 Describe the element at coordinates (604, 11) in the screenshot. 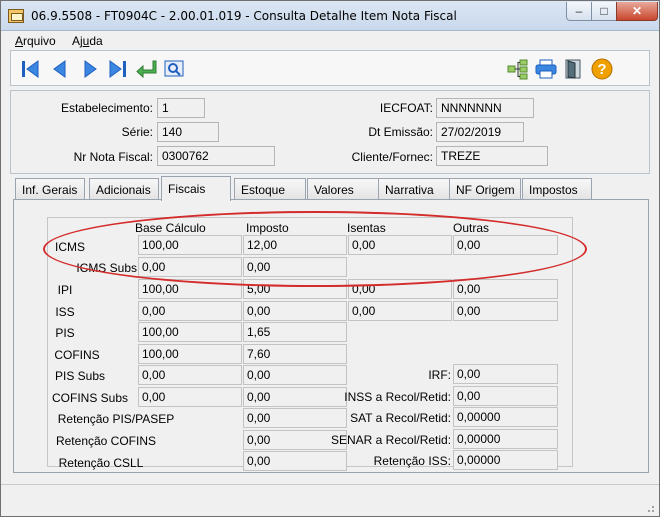

I see `maximize-button: □` at that location.